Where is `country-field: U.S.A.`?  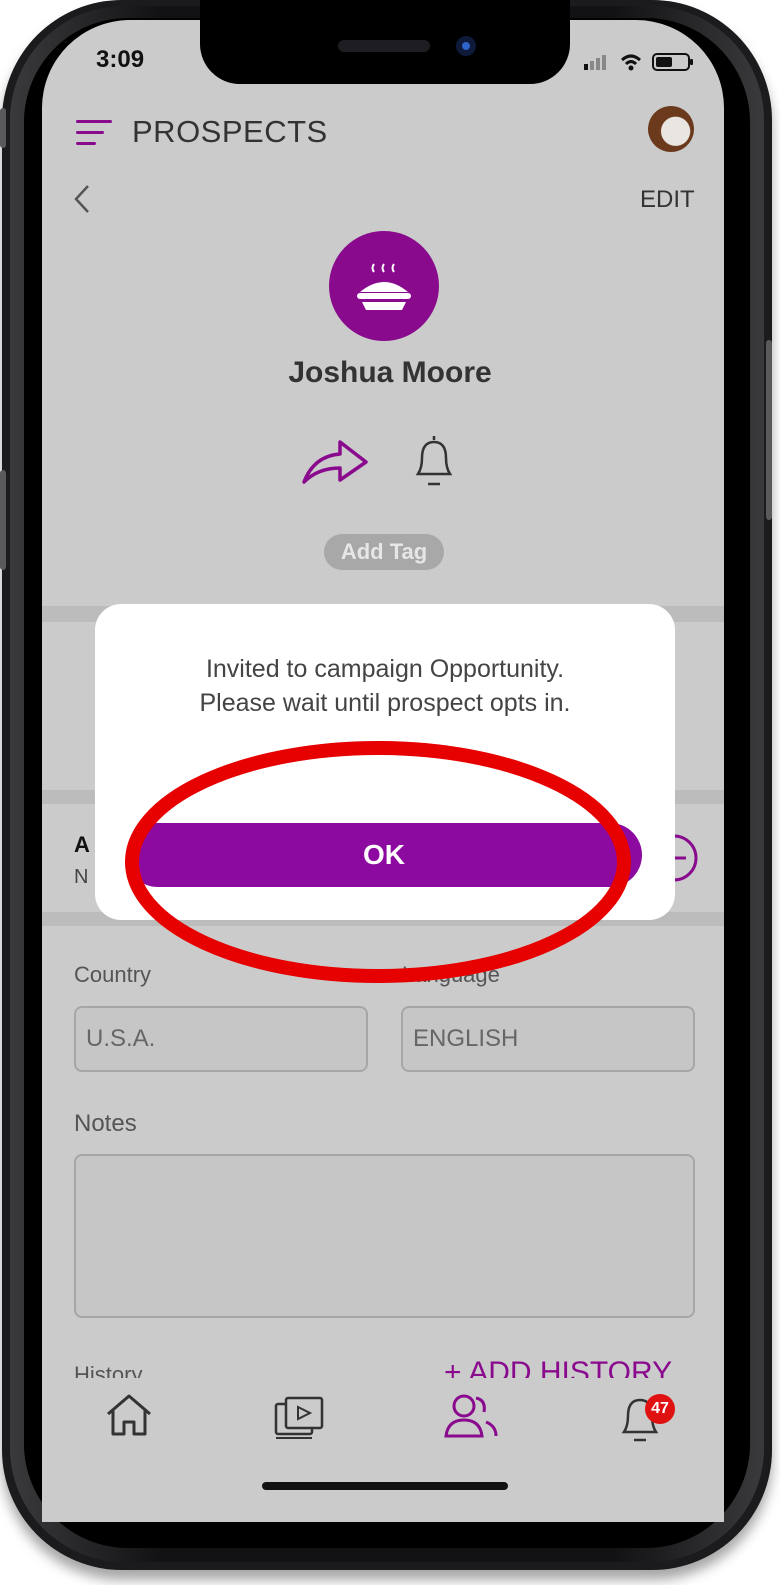 country-field: U.S.A. is located at coordinates (221, 1039).